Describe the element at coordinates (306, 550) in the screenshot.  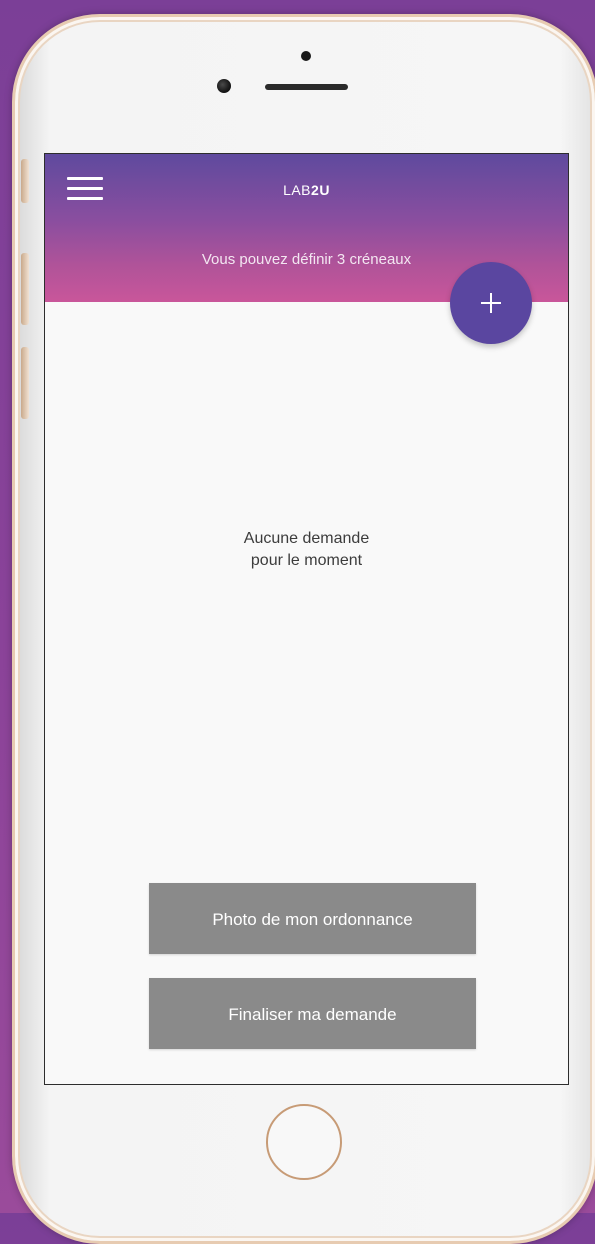
I see `empty-state-message: Aucune demande pour le moment` at that location.